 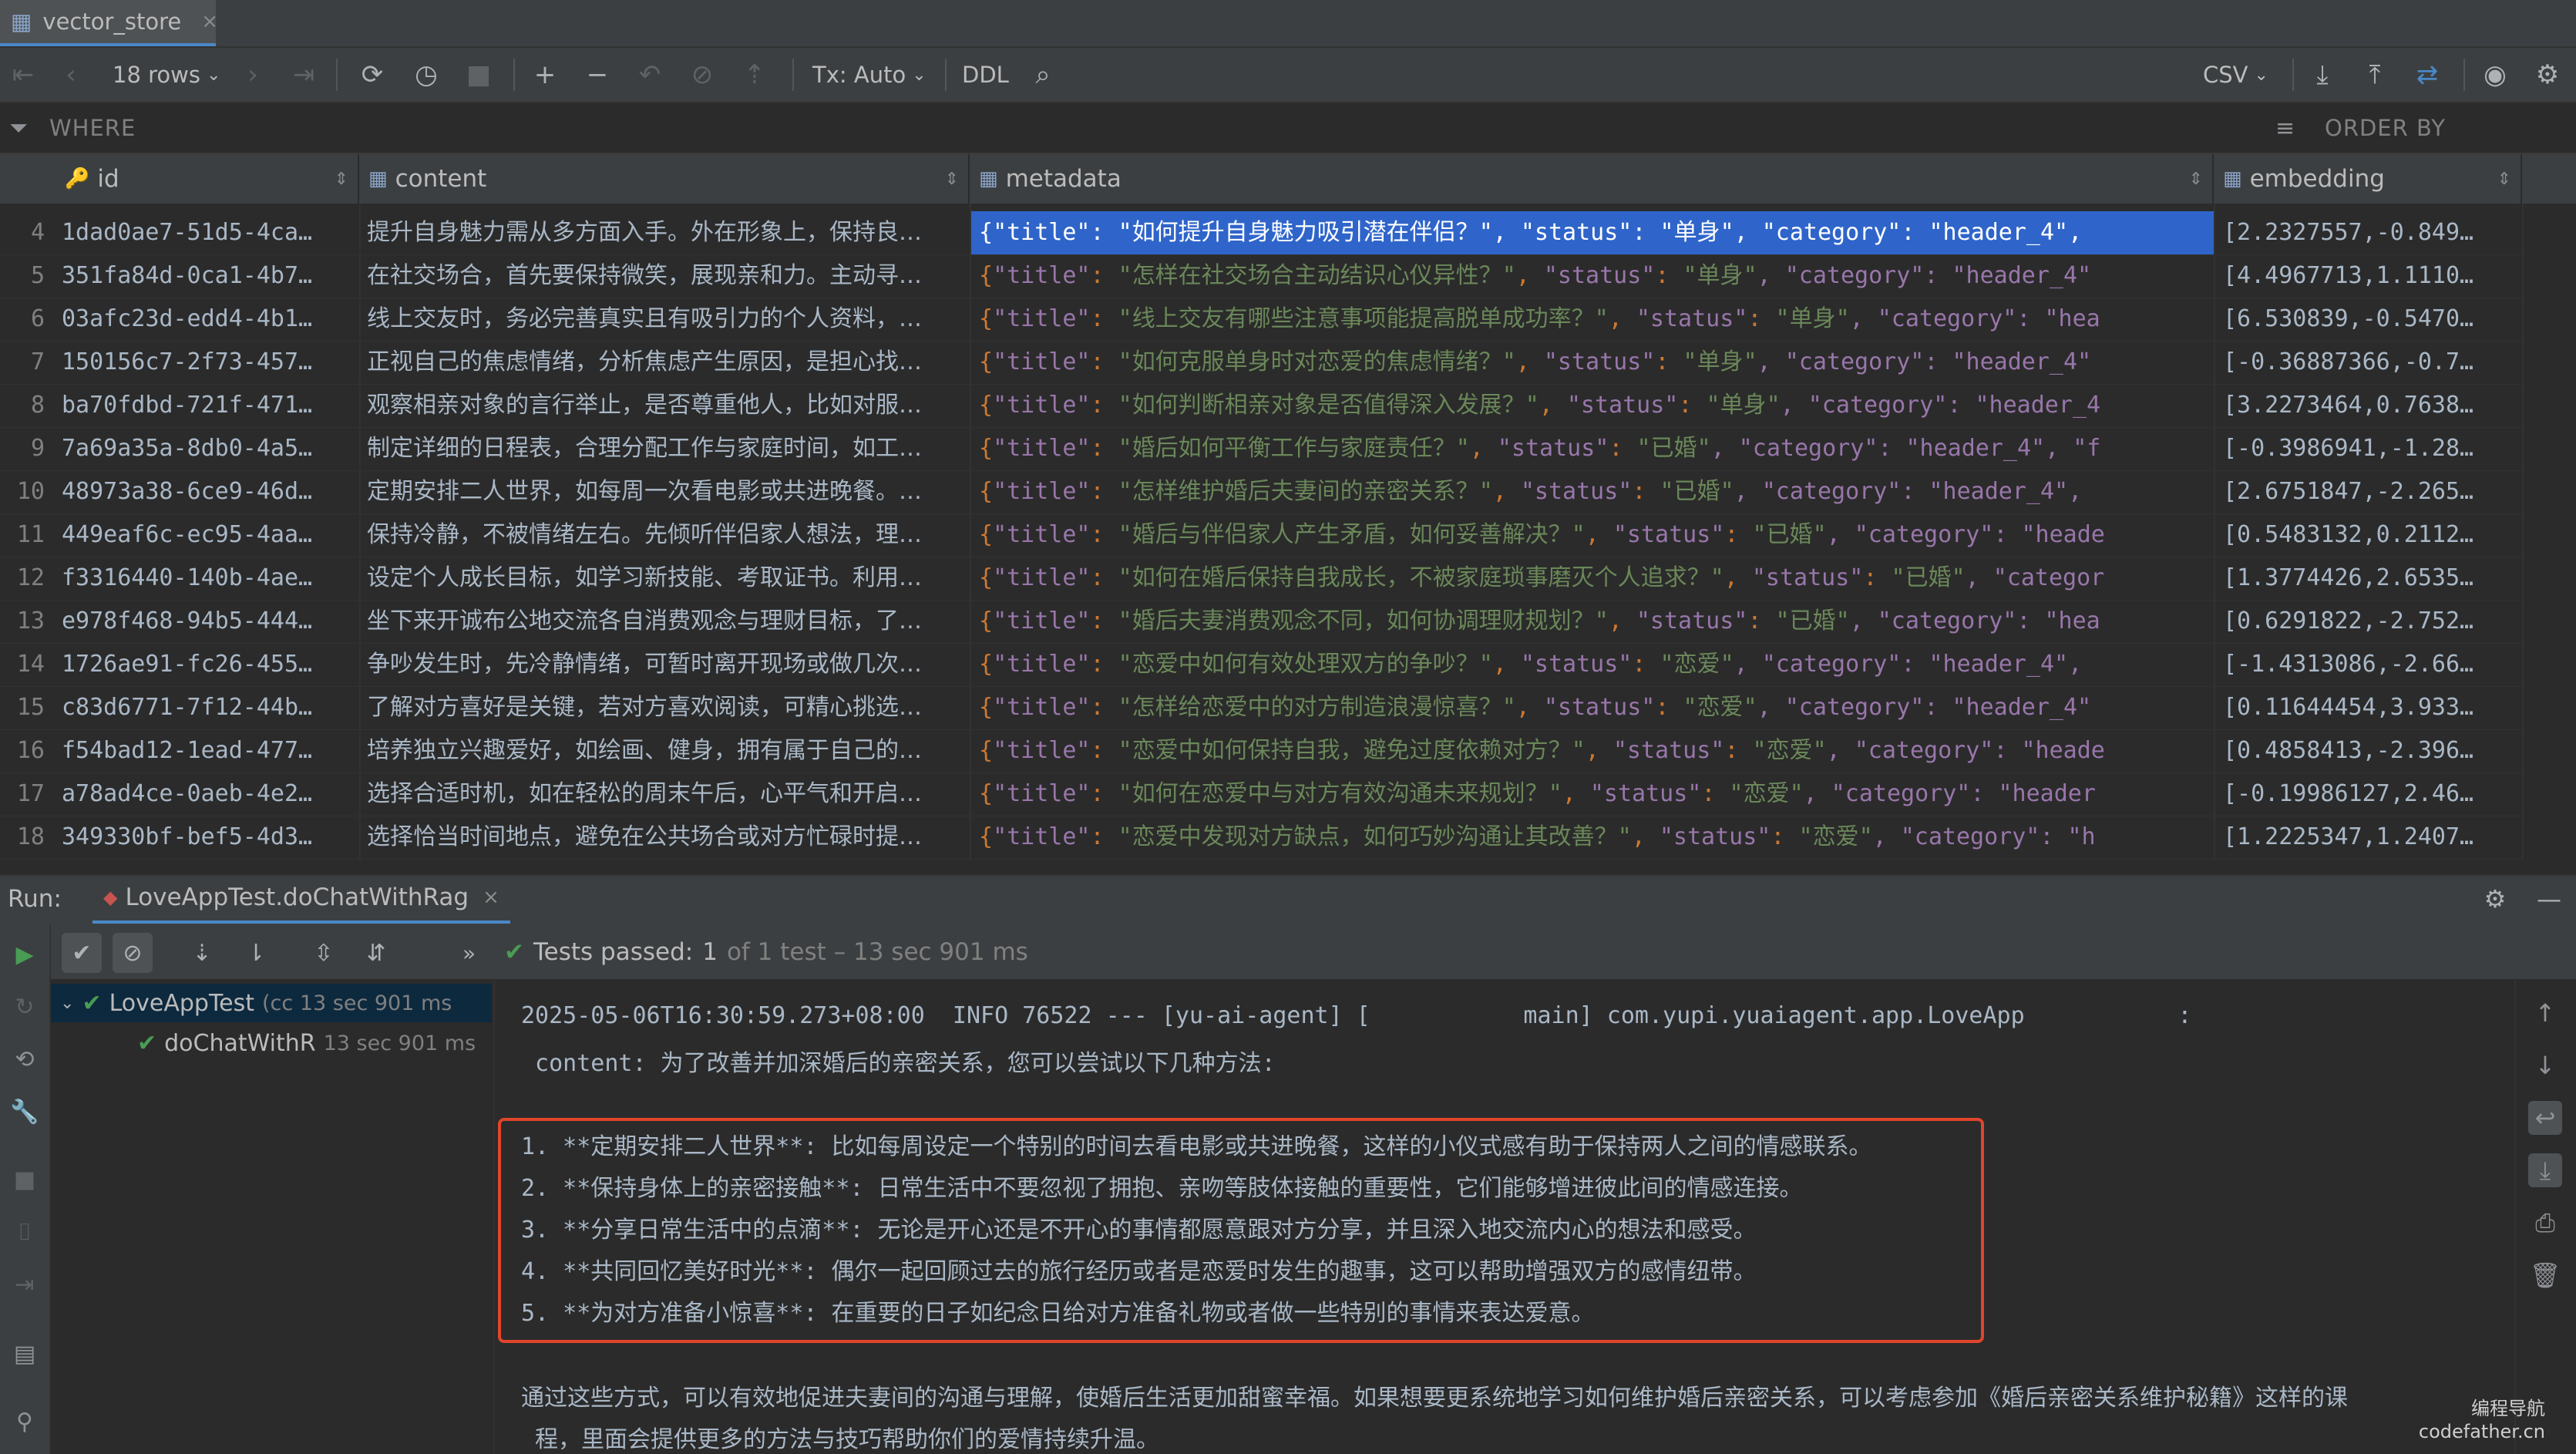 I want to click on prev-page-icon: ‹, so click(x=71, y=75).